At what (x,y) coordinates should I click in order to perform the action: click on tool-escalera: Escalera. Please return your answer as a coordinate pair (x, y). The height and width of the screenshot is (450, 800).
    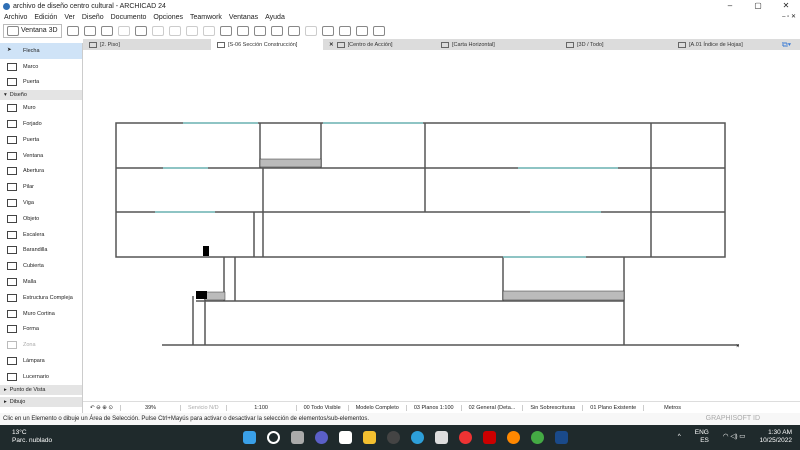
    Looking at the image, I should click on (41, 235).